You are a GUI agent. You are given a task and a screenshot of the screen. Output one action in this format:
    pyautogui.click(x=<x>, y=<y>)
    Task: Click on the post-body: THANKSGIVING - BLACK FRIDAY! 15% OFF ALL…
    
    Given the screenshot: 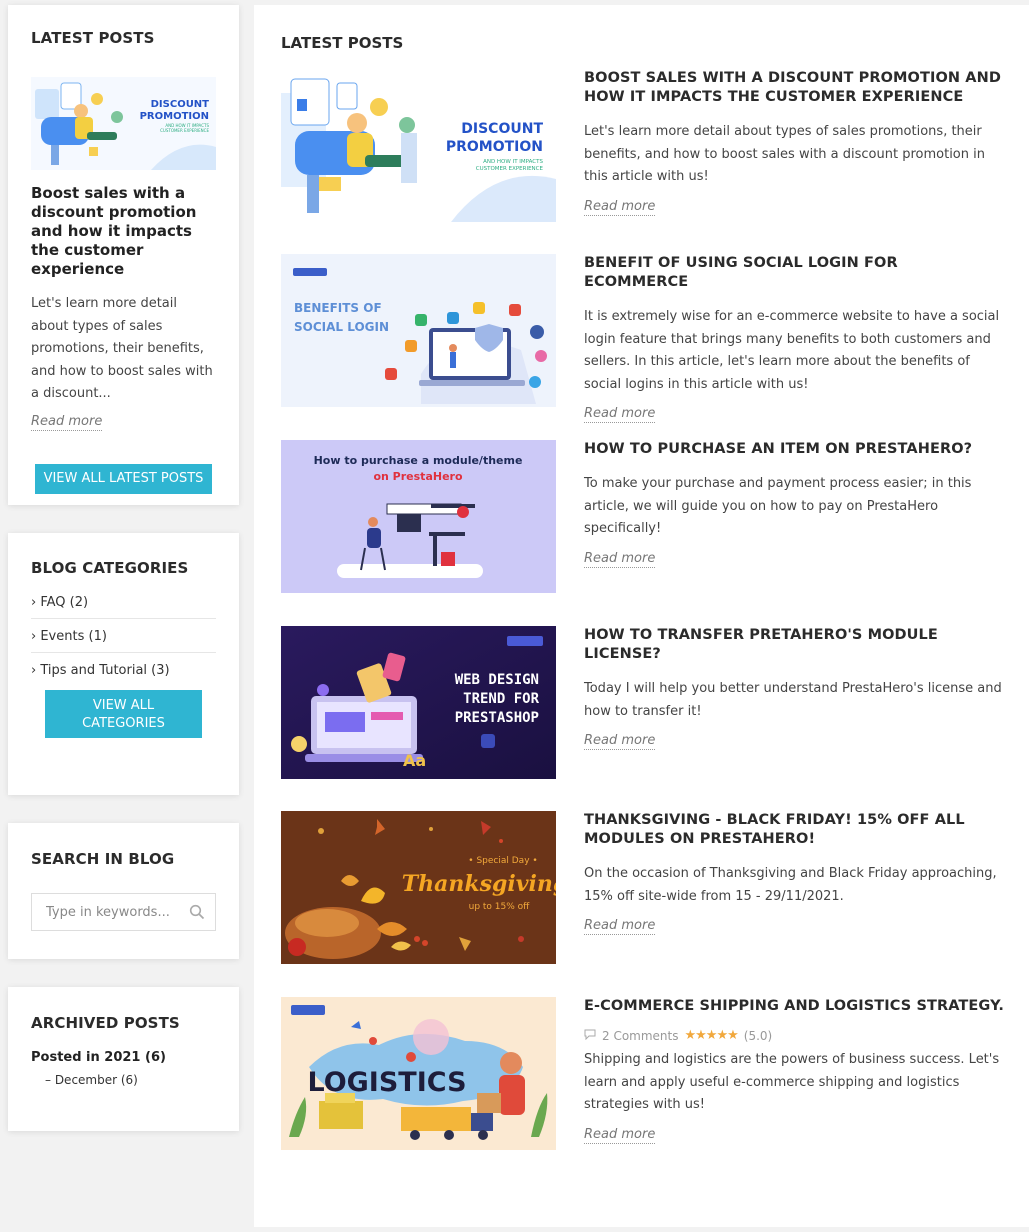 What is the action you would take?
    pyautogui.click(x=795, y=873)
    